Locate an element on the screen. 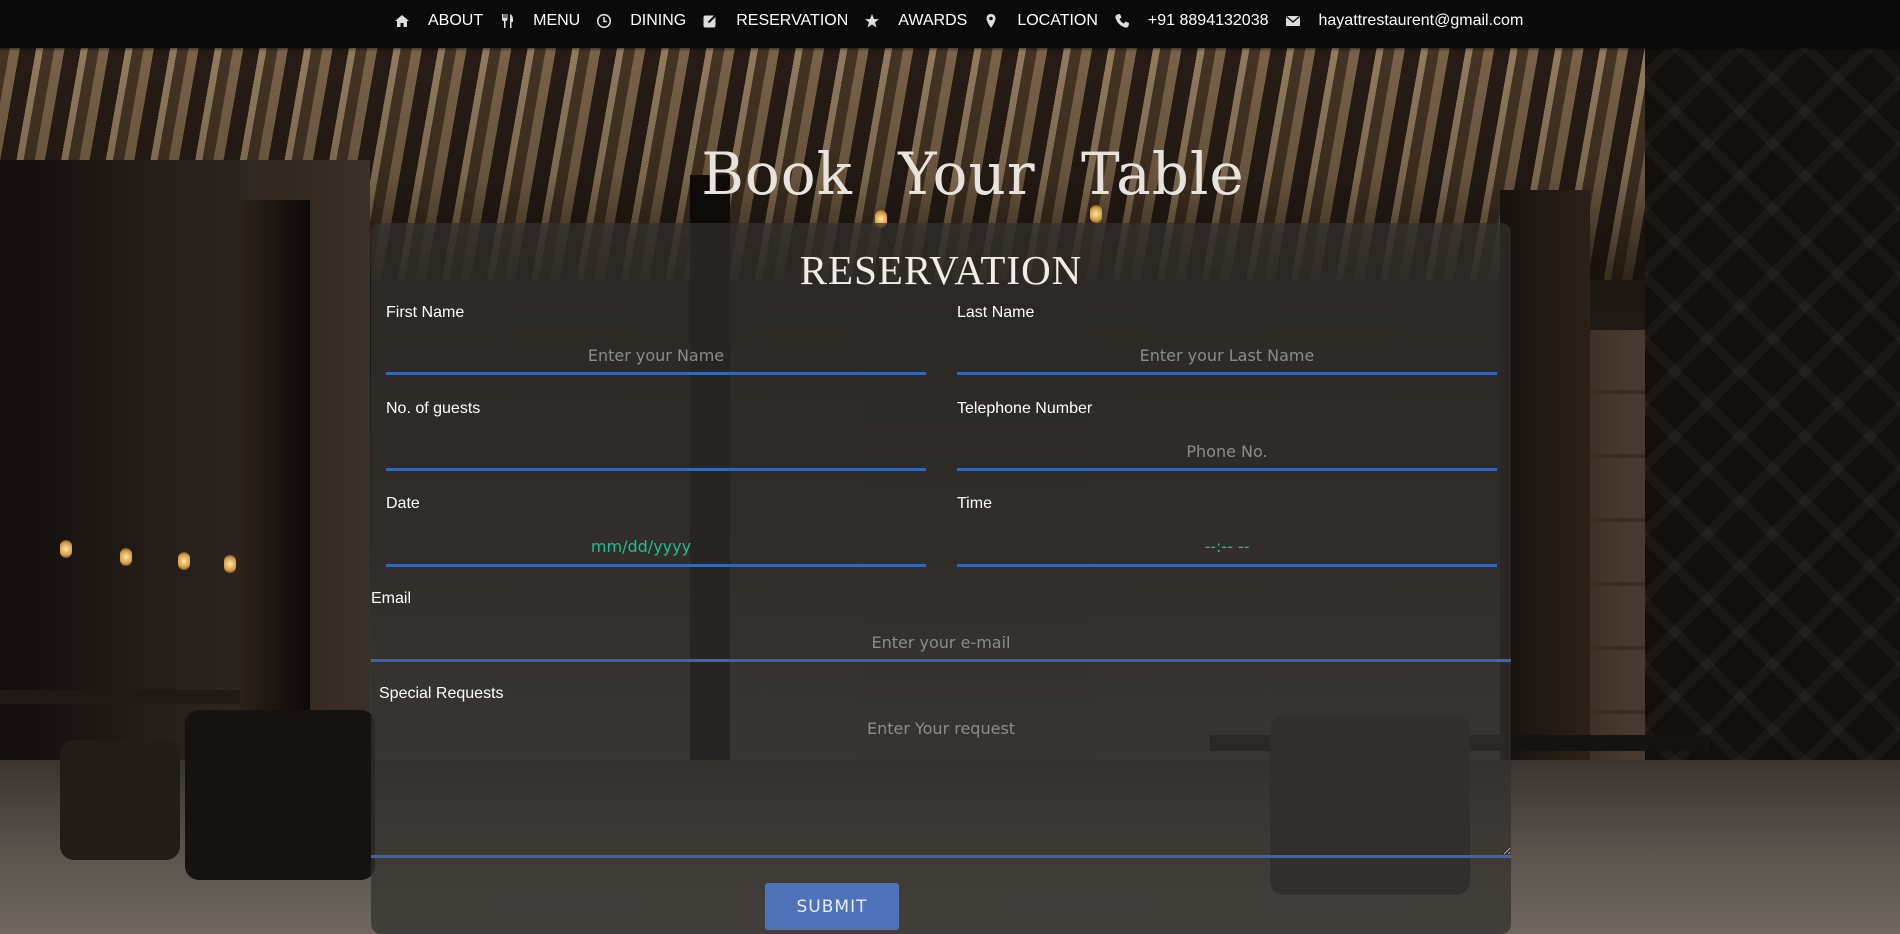  date-field: Date mm/dd/yyyy is located at coordinates (656, 532).